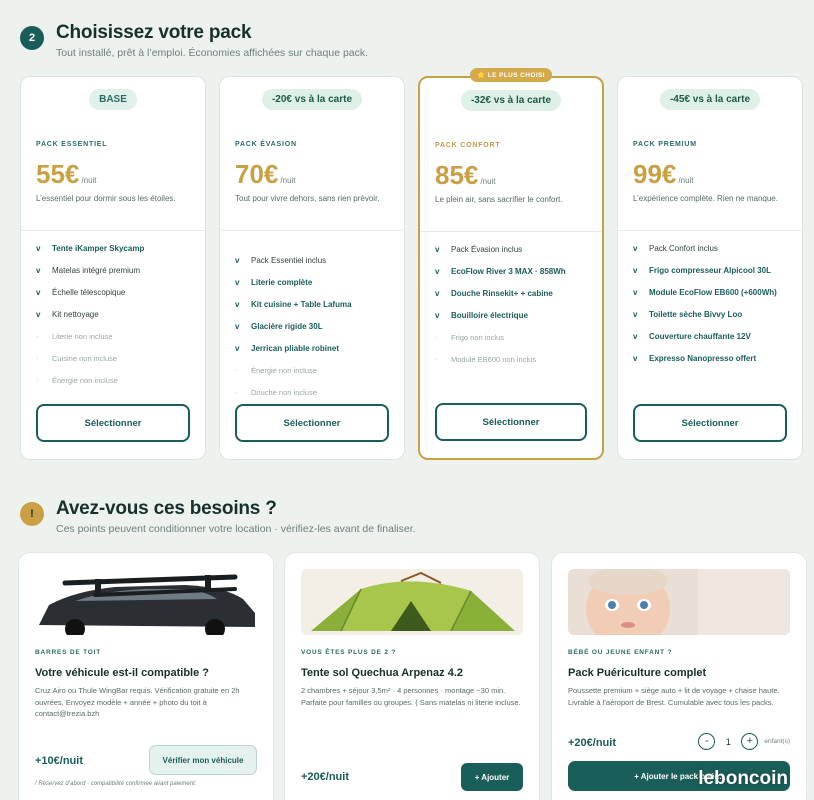 The width and height of the screenshot is (814, 800). What do you see at coordinates (412, 602) in the screenshot?
I see `tent-image` at bounding box center [412, 602].